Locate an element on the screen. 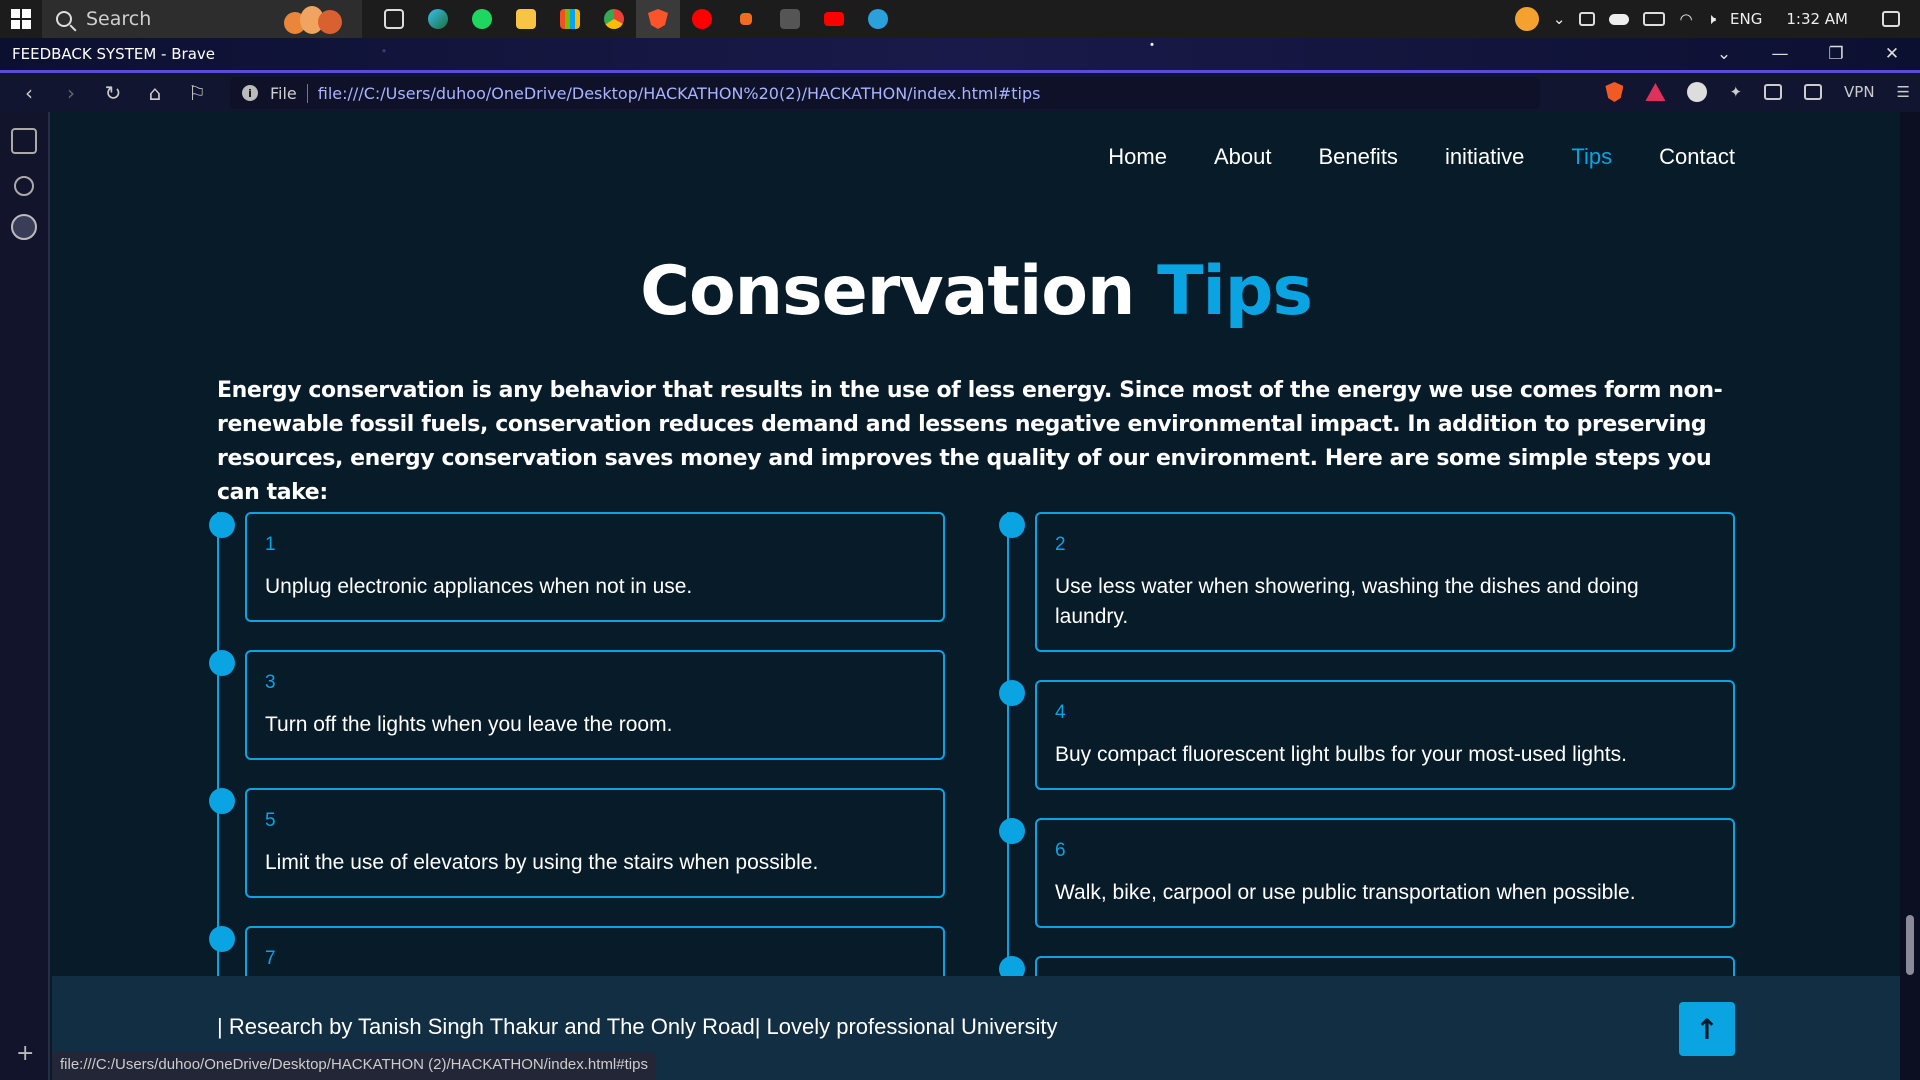  youtube-music-icon is located at coordinates (702, 19).